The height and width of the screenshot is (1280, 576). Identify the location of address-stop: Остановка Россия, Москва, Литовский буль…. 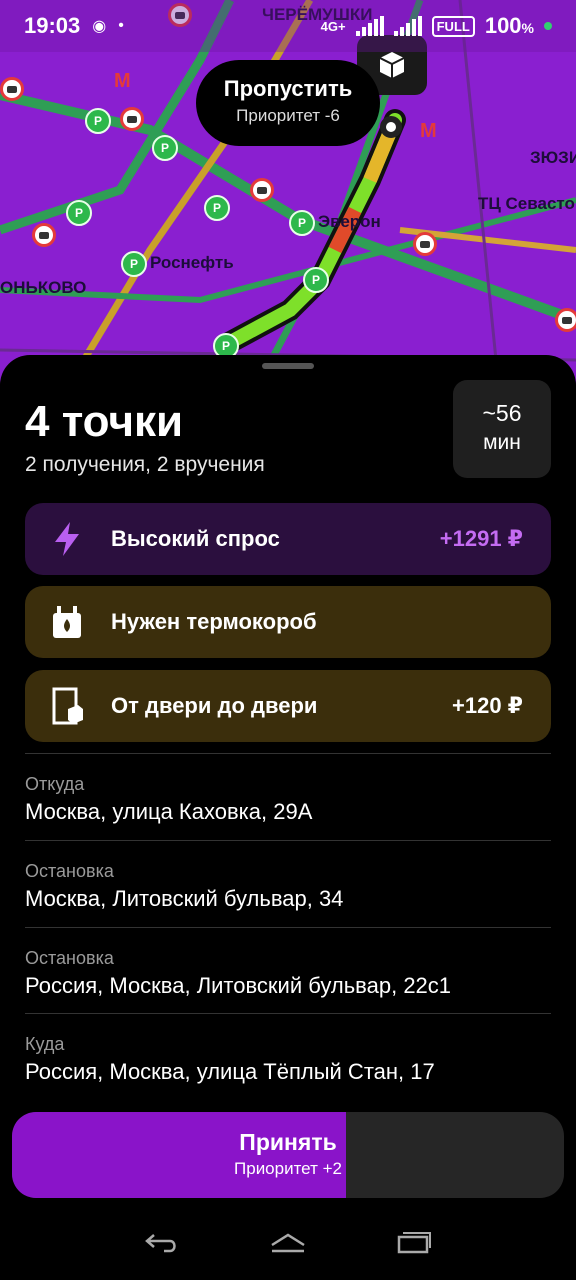
(288, 963).